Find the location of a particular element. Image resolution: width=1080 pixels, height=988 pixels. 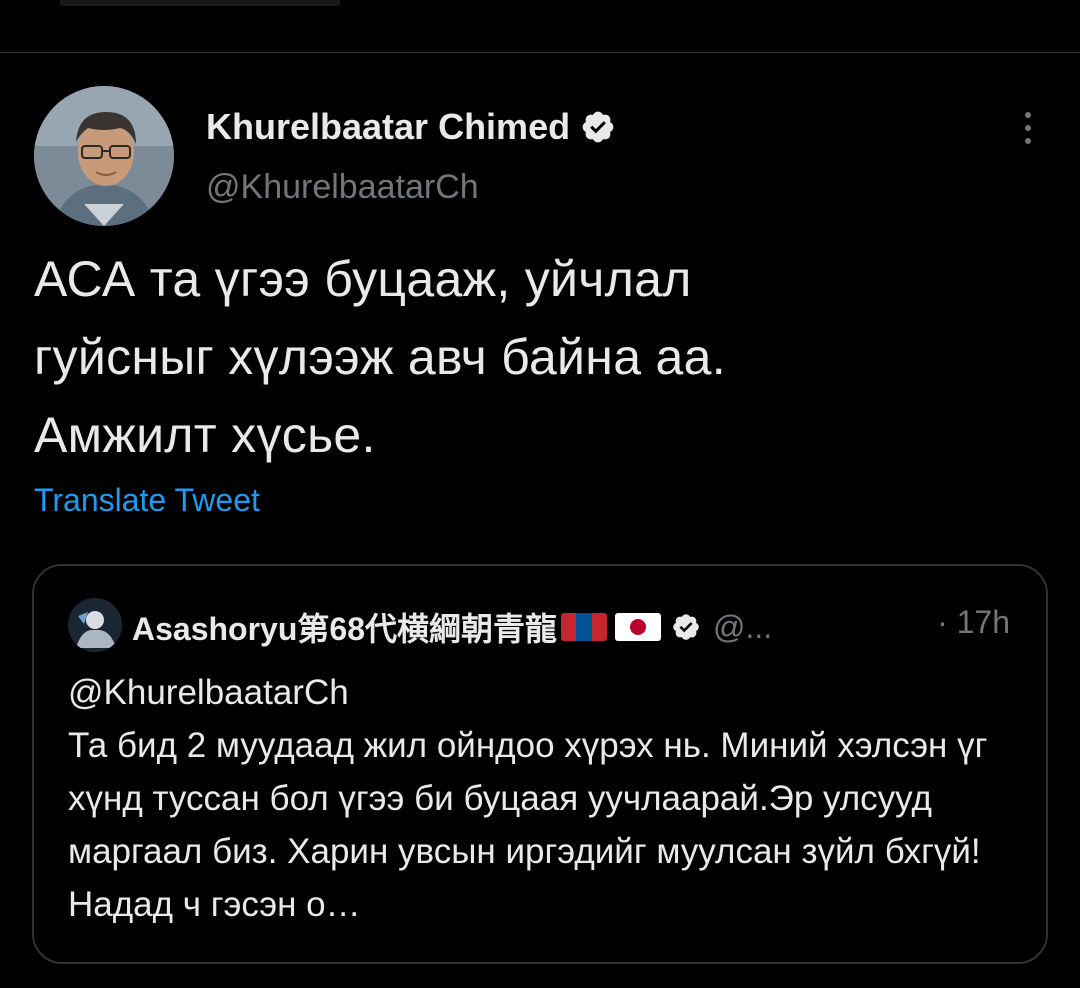

japan-flag-icon is located at coordinates (638, 627).